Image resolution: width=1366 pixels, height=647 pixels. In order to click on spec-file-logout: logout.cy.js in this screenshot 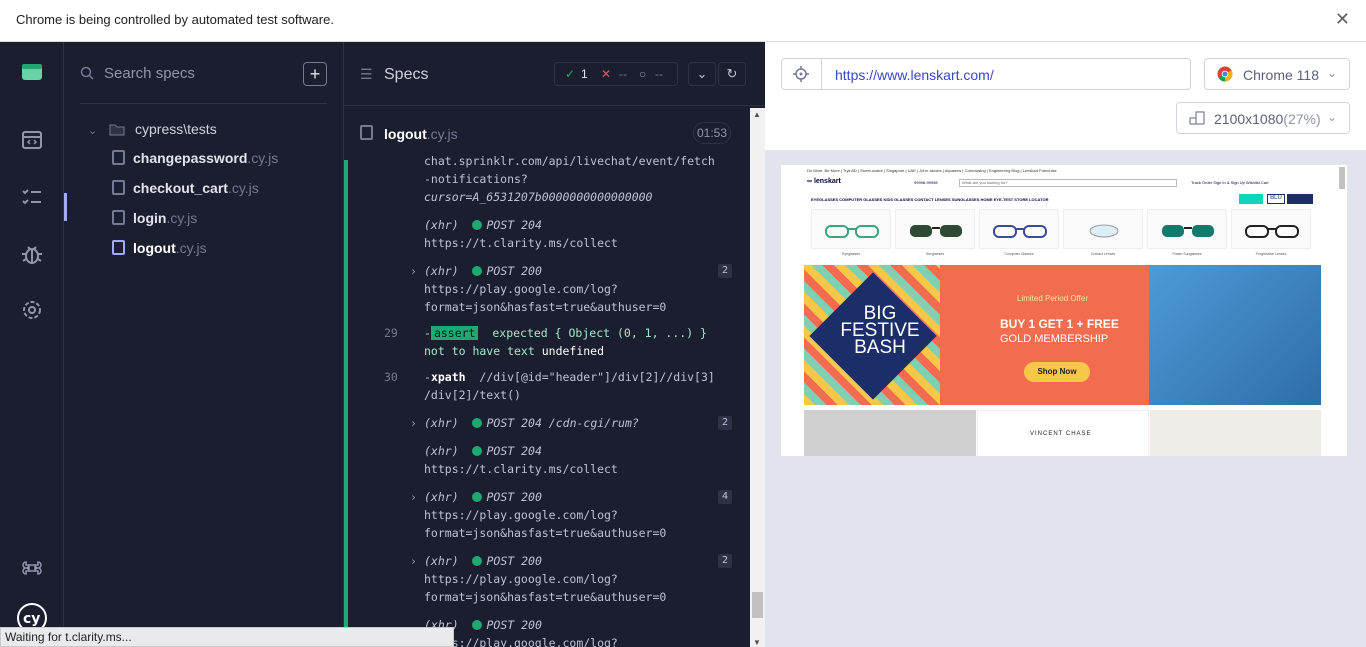, I will do `click(159, 250)`.